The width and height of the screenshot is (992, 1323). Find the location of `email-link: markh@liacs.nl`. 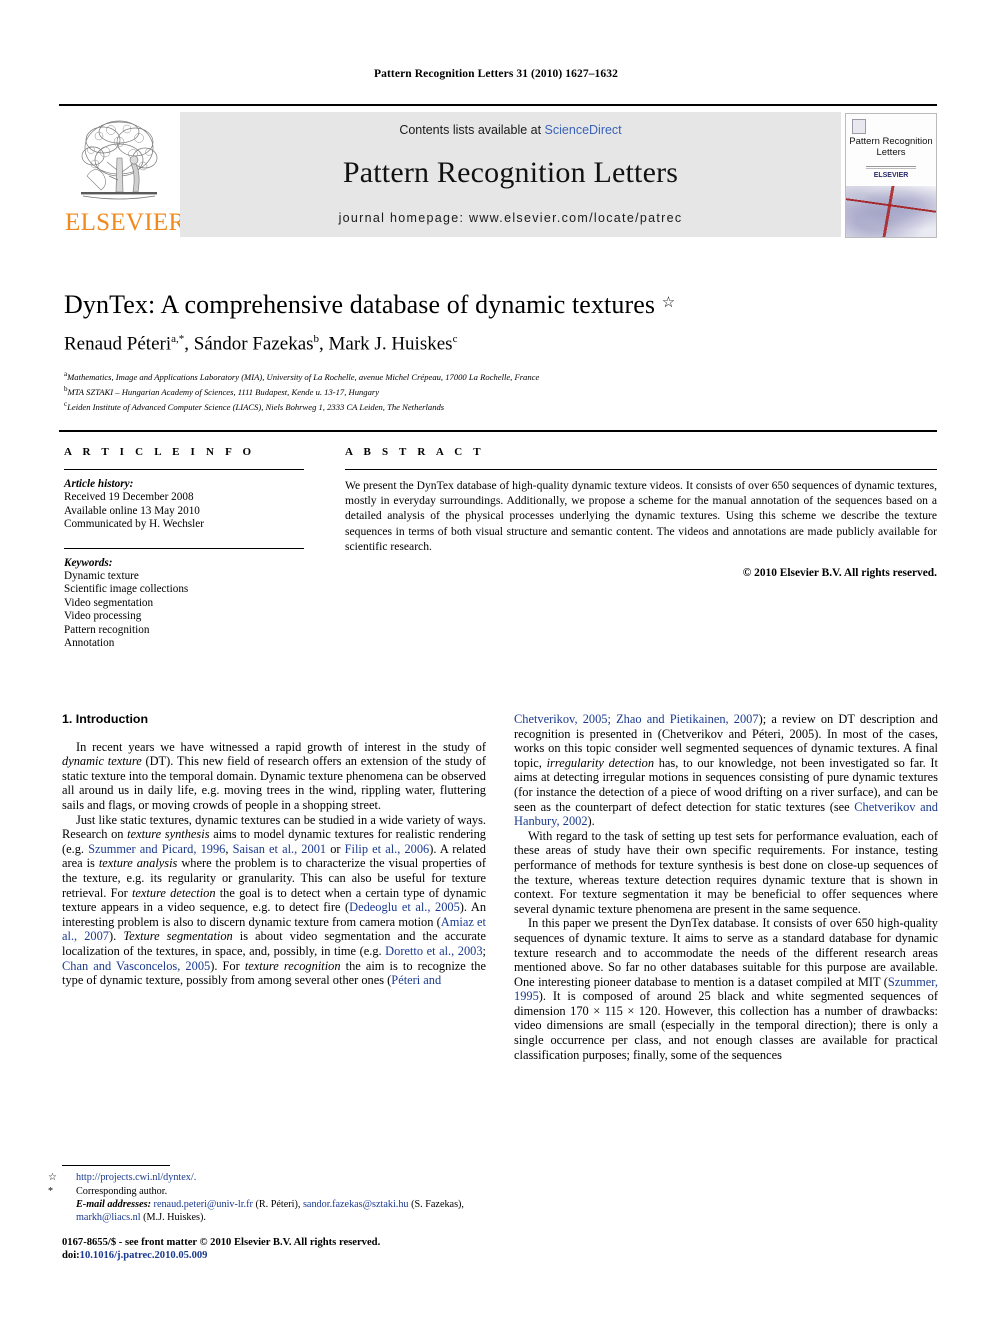

email-link: markh@liacs.nl is located at coordinates (108, 1217).